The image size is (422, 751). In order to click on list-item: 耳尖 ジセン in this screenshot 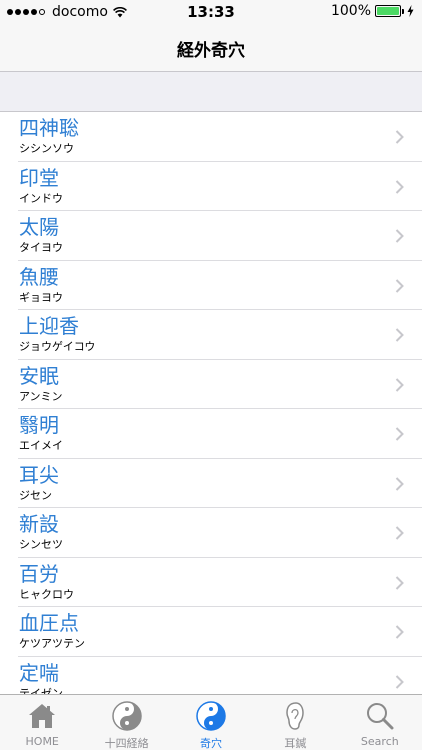, I will do `click(211, 484)`.